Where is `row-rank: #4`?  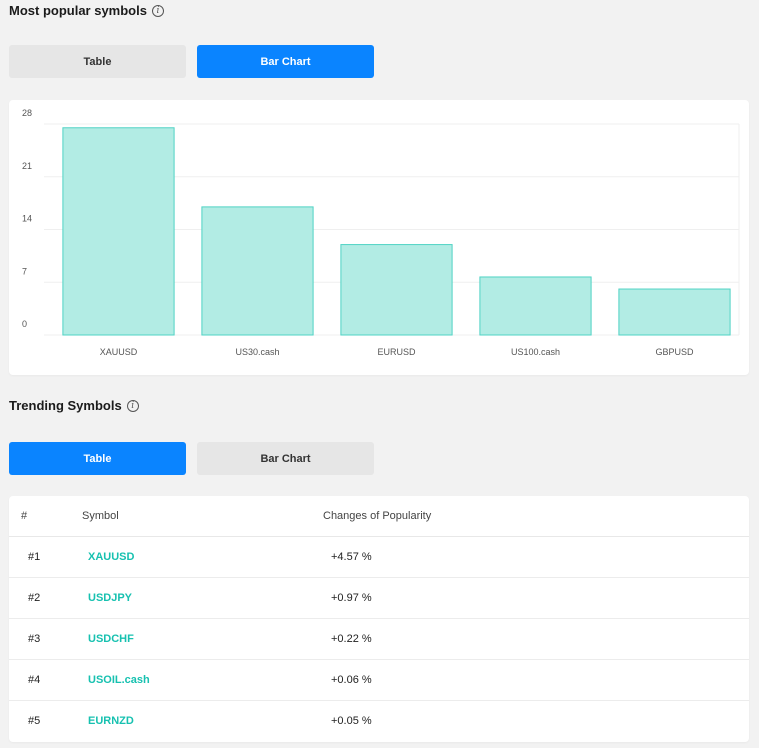
row-rank: #4 is located at coordinates (34, 680).